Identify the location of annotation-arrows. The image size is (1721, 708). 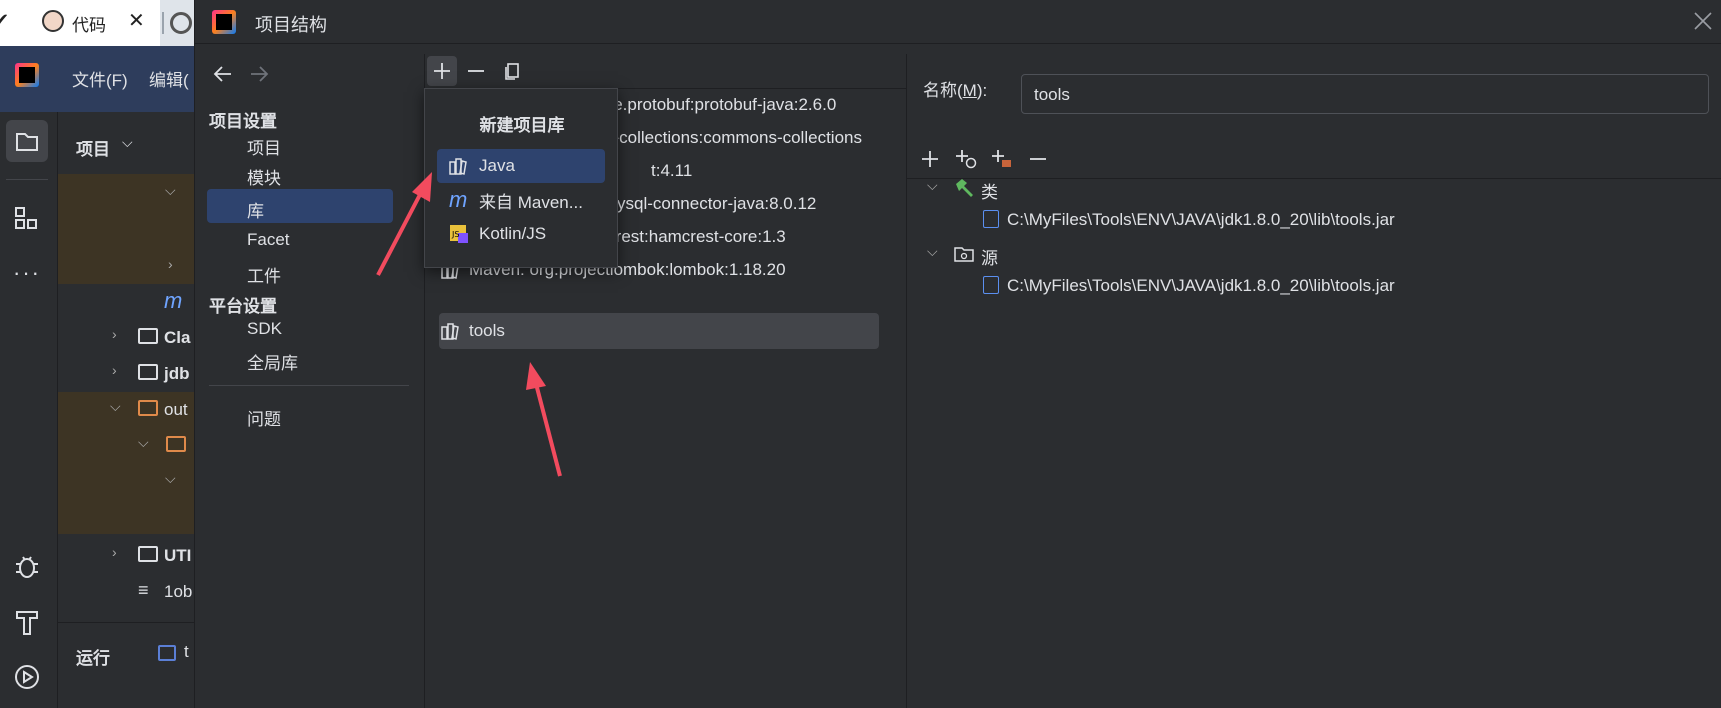
(469, 324).